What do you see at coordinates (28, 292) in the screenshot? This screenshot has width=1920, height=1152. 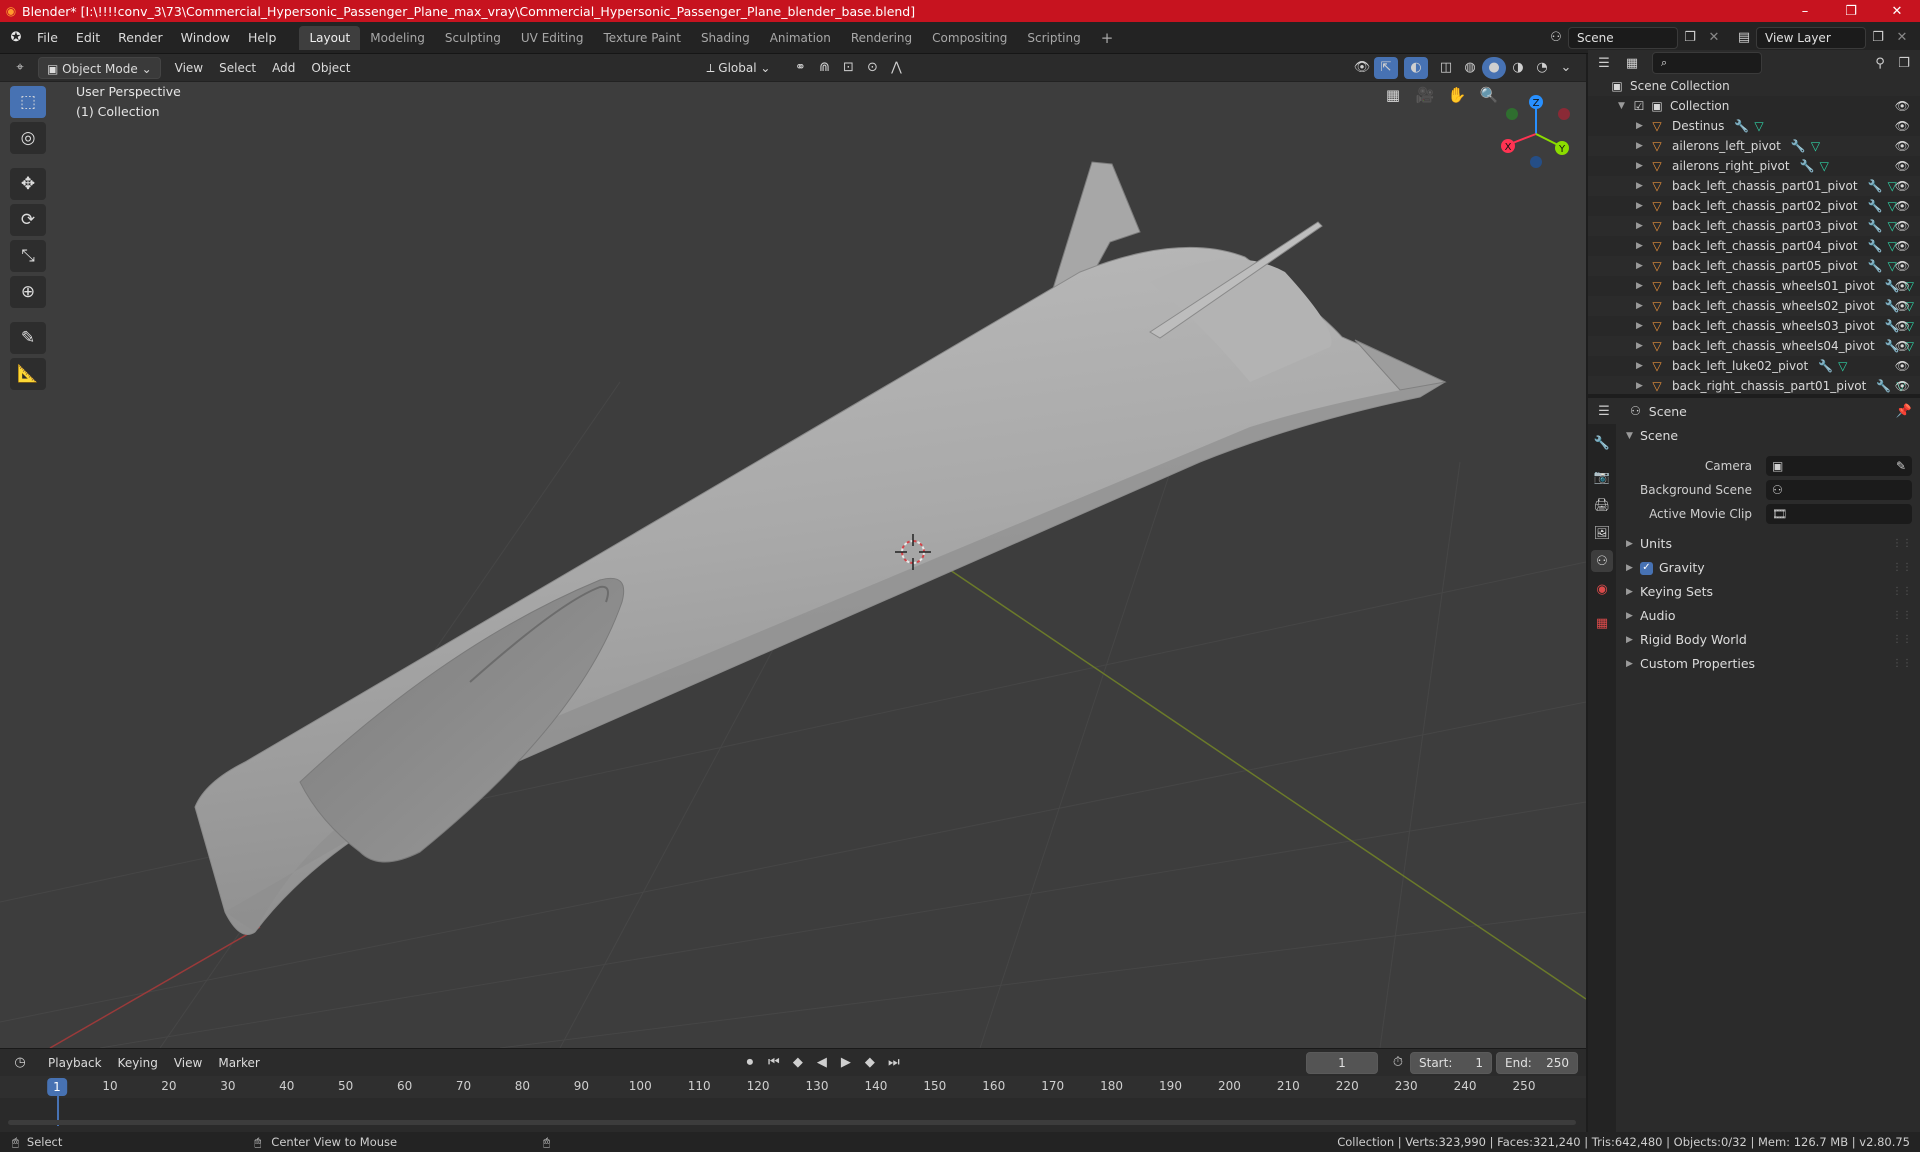 I see `transform-tool-icon: ⊕` at bounding box center [28, 292].